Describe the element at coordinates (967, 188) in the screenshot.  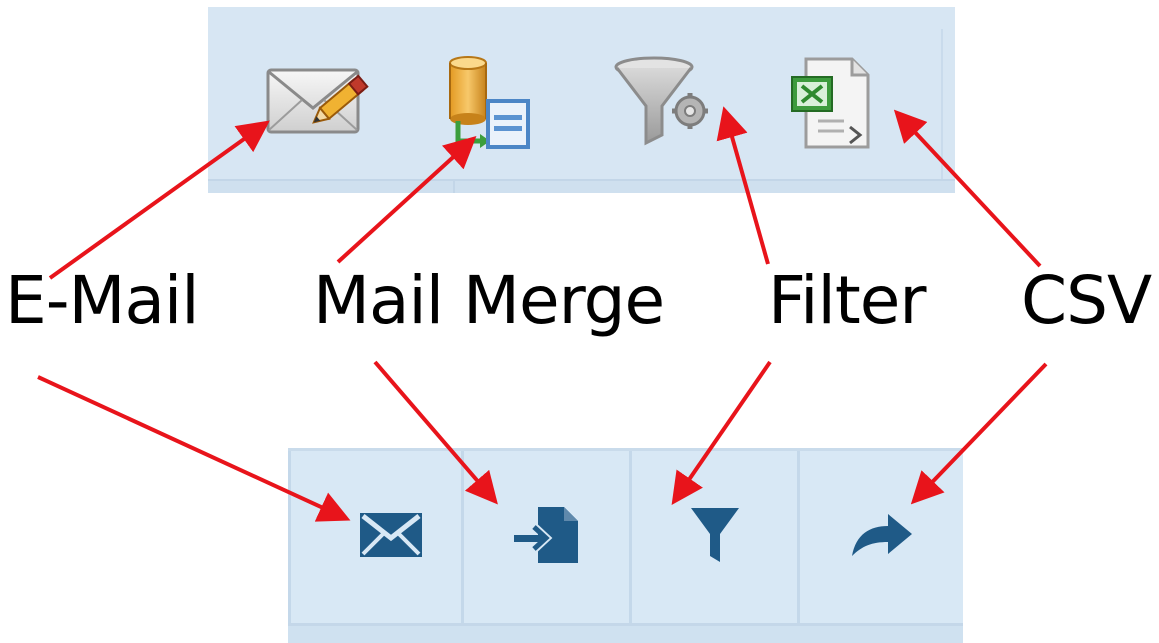
I see `csv-arrow-up` at that location.